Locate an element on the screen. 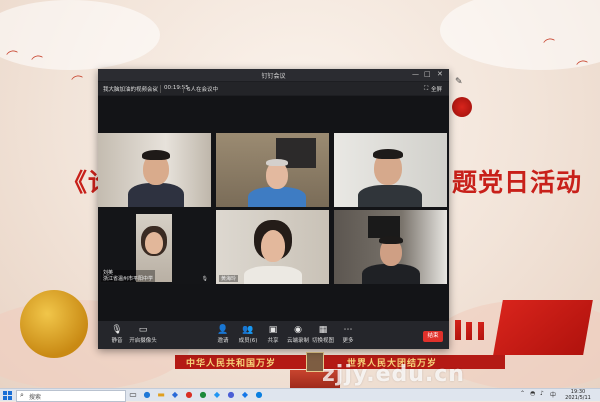 Image resolution: width=600 pixels, height=402 pixels. windows-start-button is located at coordinates (7, 395).